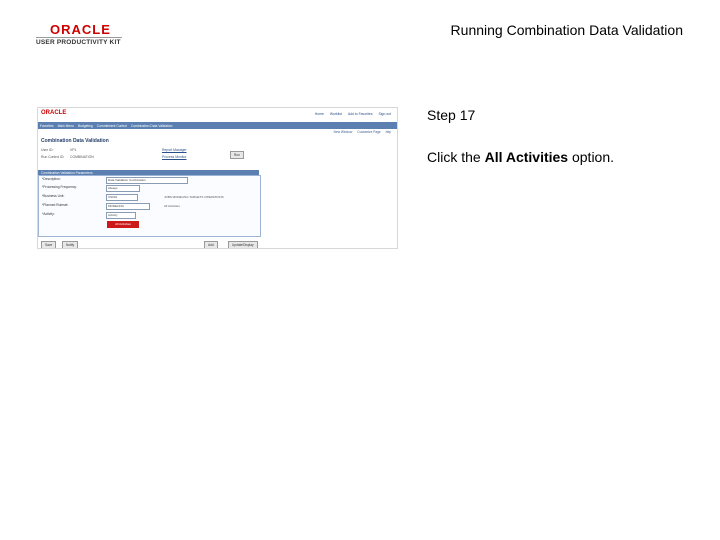 The image size is (720, 540). I want to click on customize-page-link: Customize Page, so click(368, 132).